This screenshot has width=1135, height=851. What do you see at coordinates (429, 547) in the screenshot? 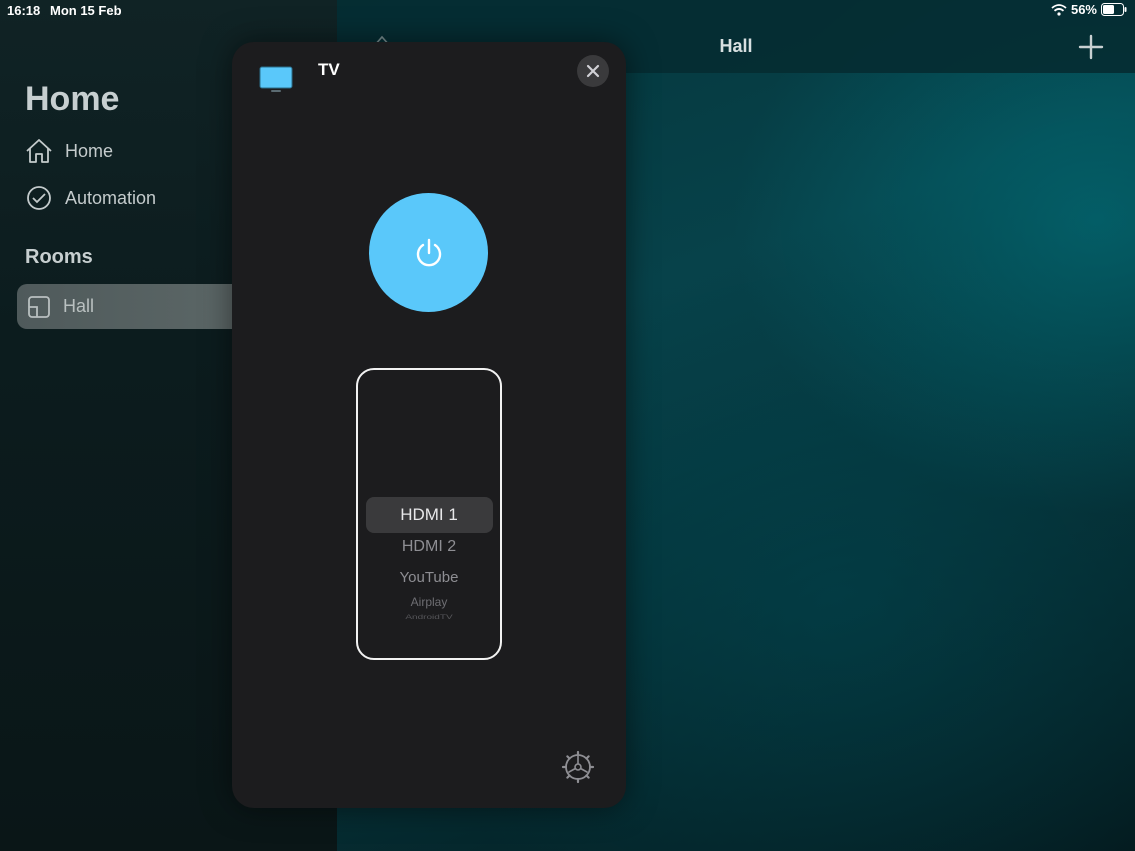
I see `input-option: HDMI 2` at bounding box center [429, 547].